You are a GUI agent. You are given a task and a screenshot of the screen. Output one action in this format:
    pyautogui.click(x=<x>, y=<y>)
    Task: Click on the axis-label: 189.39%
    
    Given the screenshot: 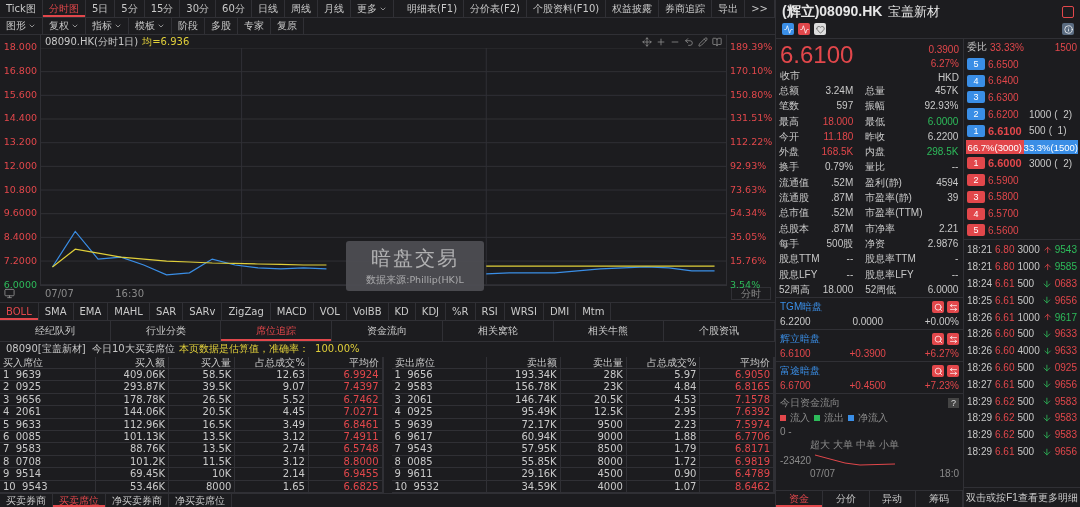 What is the action you would take?
    pyautogui.click(x=751, y=47)
    